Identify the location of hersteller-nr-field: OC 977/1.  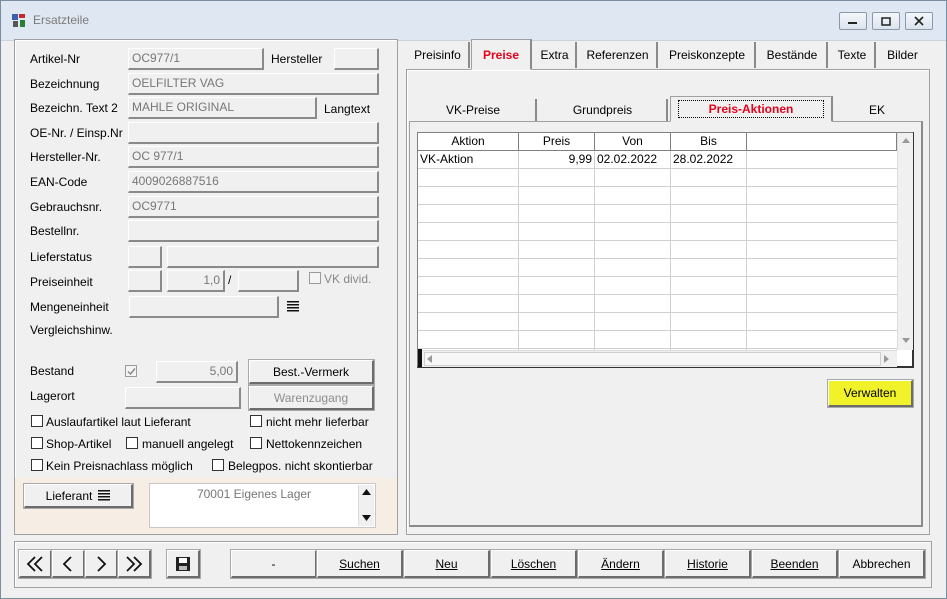
(253, 157).